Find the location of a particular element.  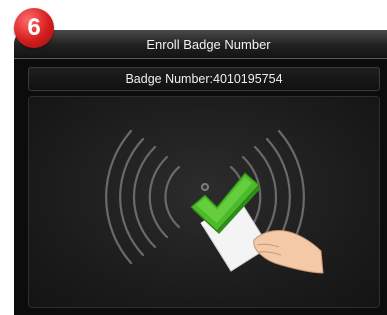

badge-number-label: Badge Number:4010195754 is located at coordinates (204, 79).